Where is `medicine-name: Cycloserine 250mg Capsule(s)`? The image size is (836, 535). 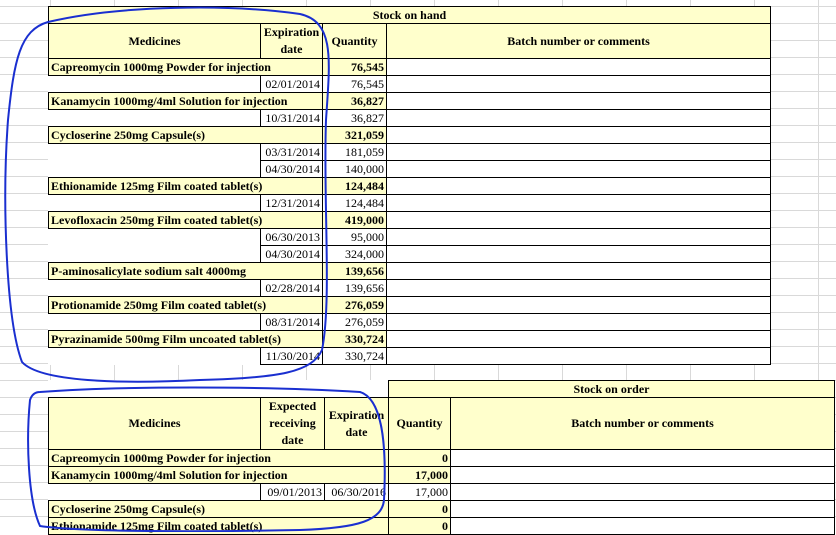
medicine-name: Cycloserine 250mg Capsule(s) is located at coordinates (185, 135).